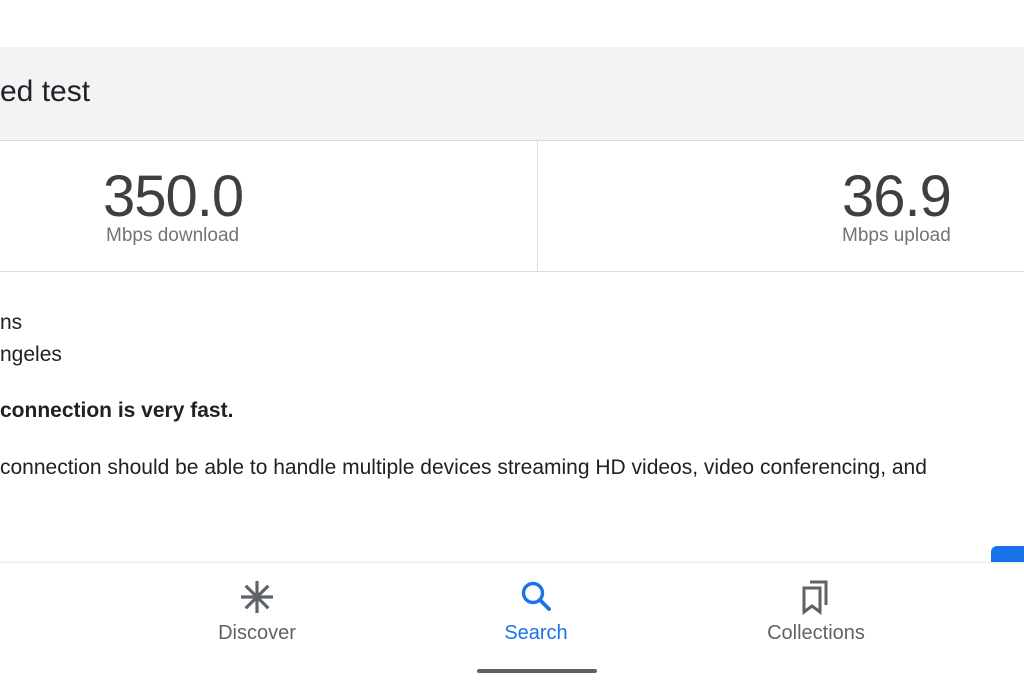  Describe the element at coordinates (257, 597) in the screenshot. I see `asterisk-icon` at that location.